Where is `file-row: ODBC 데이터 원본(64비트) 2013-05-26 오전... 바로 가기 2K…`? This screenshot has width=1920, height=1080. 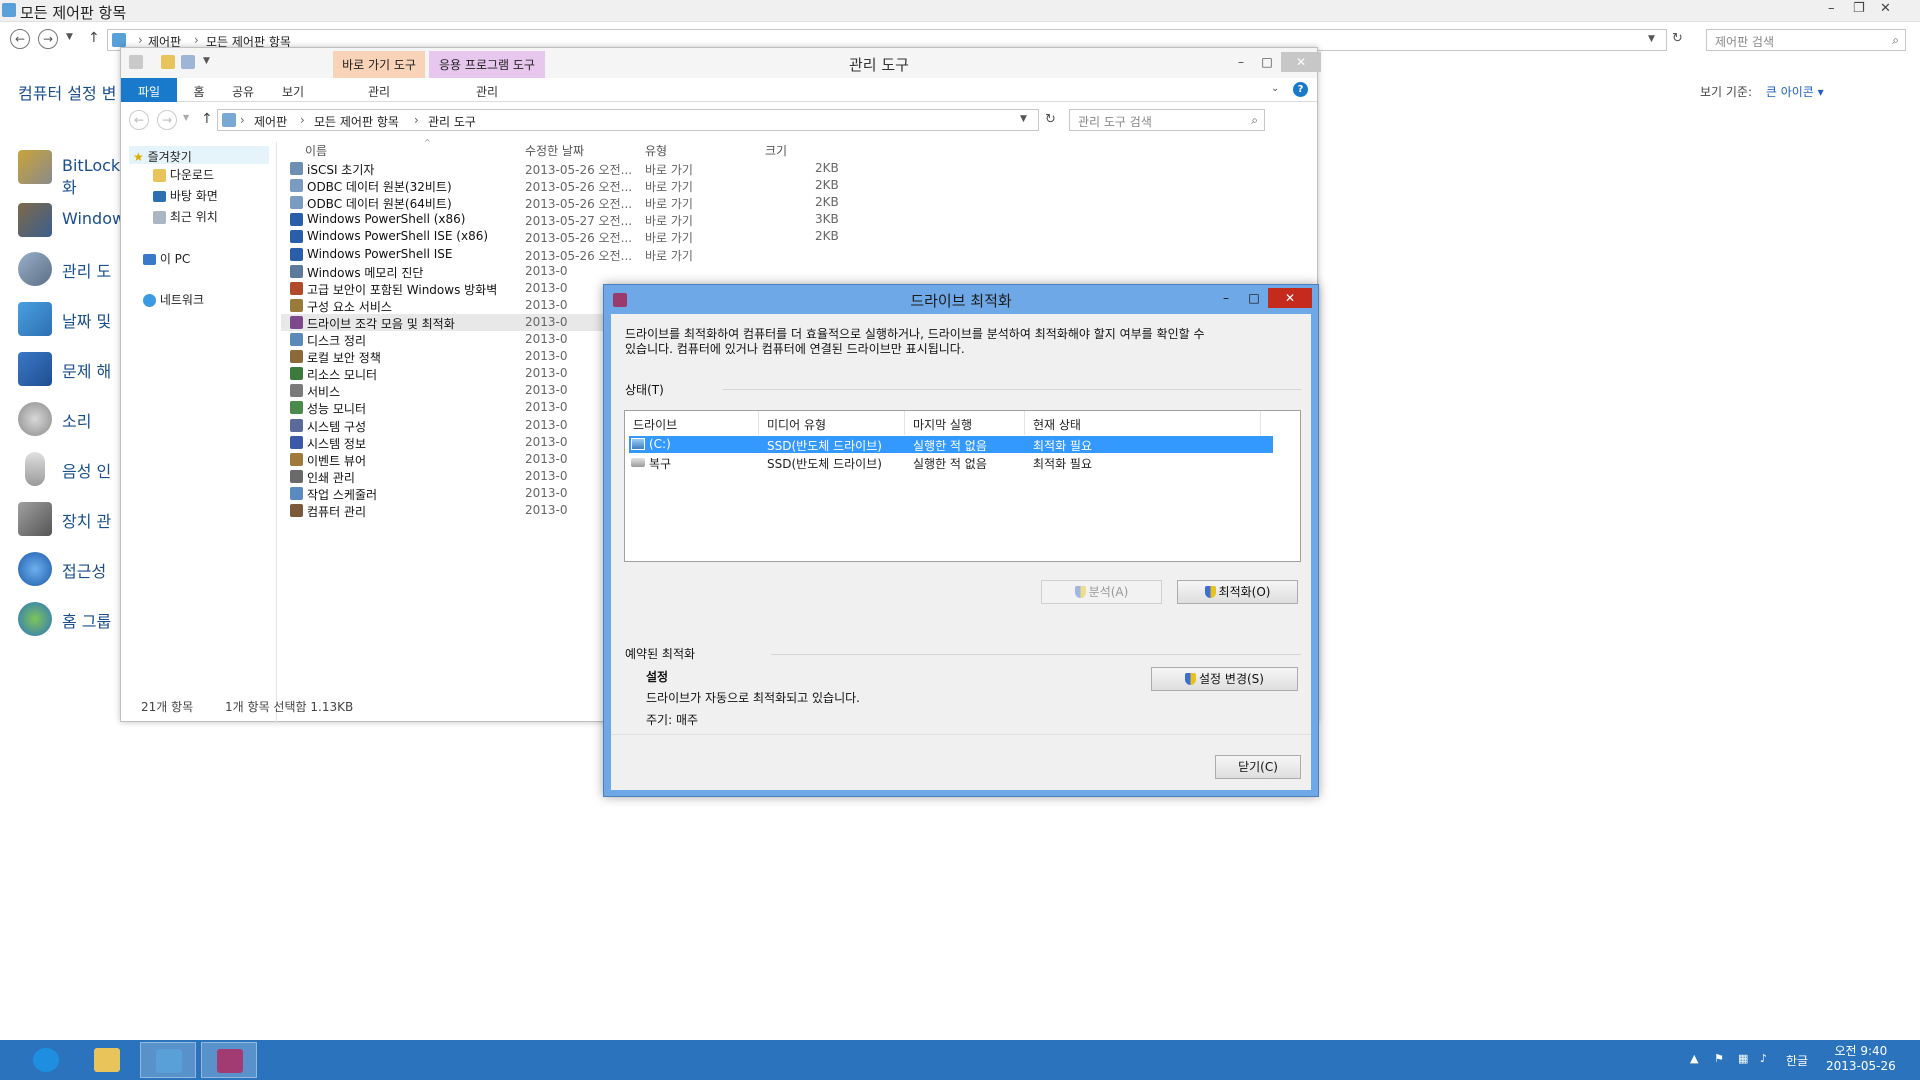 file-row: ODBC 데이터 원본(64비트) 2013-05-26 오전... 바로 가기 2K… is located at coordinates (796, 202).